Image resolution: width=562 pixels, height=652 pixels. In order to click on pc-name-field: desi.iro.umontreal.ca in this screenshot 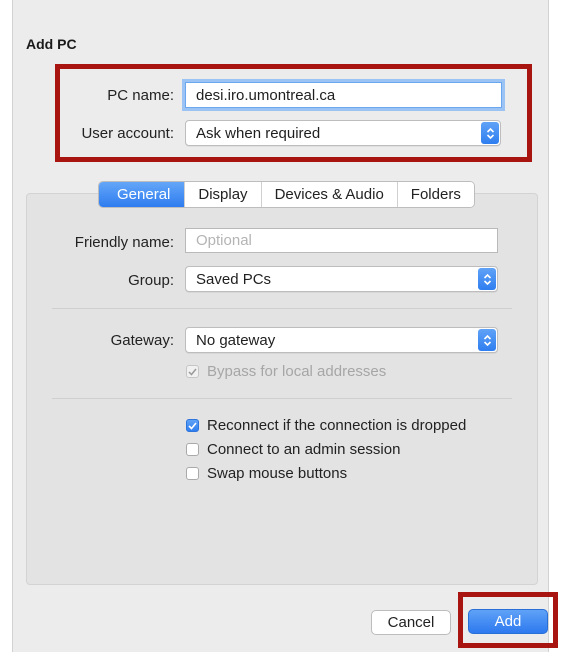, I will do `click(343, 95)`.